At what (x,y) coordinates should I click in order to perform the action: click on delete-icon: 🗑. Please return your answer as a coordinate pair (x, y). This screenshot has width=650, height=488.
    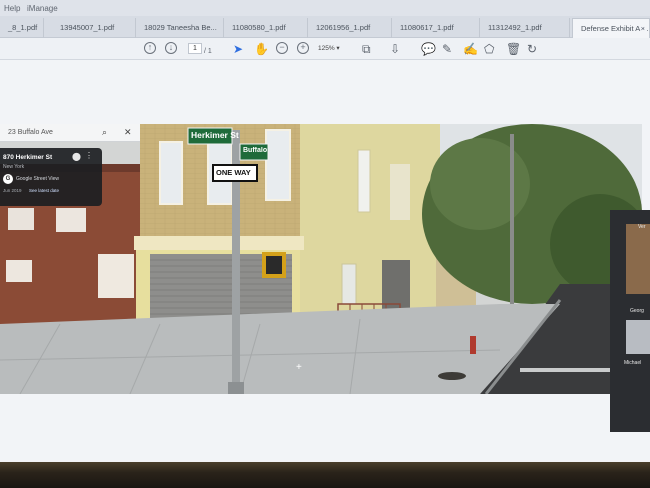
    Looking at the image, I should click on (513, 49).